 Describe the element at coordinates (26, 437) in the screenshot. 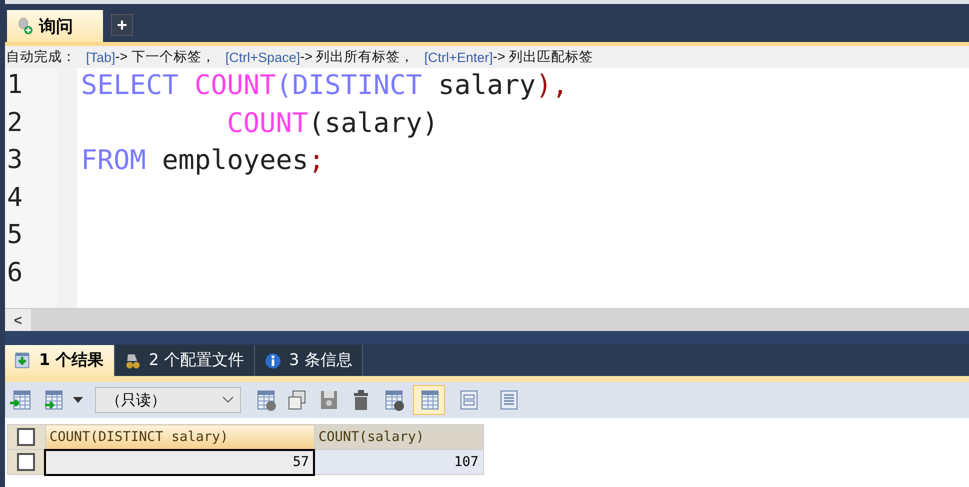

I see `select-all-checkbox` at that location.